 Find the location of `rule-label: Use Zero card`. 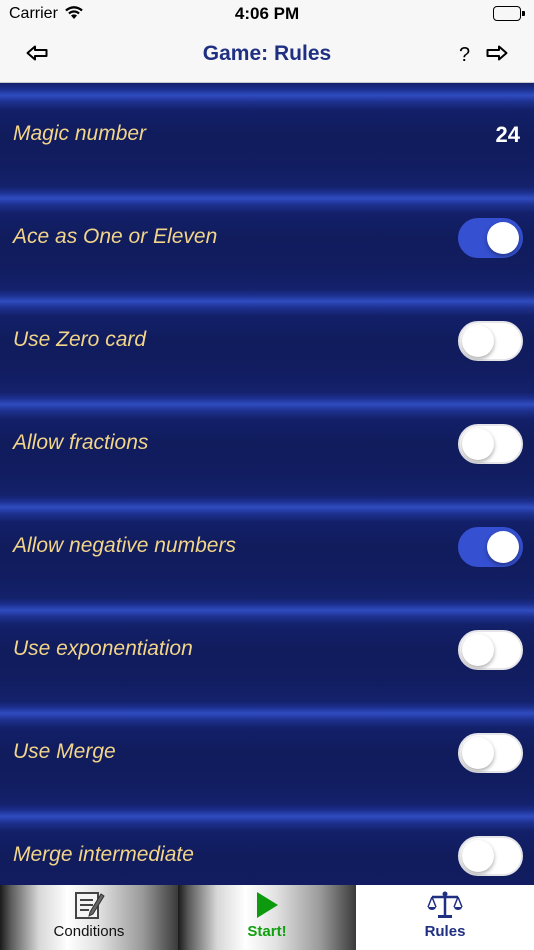

rule-label: Use Zero card is located at coordinates (80, 339).